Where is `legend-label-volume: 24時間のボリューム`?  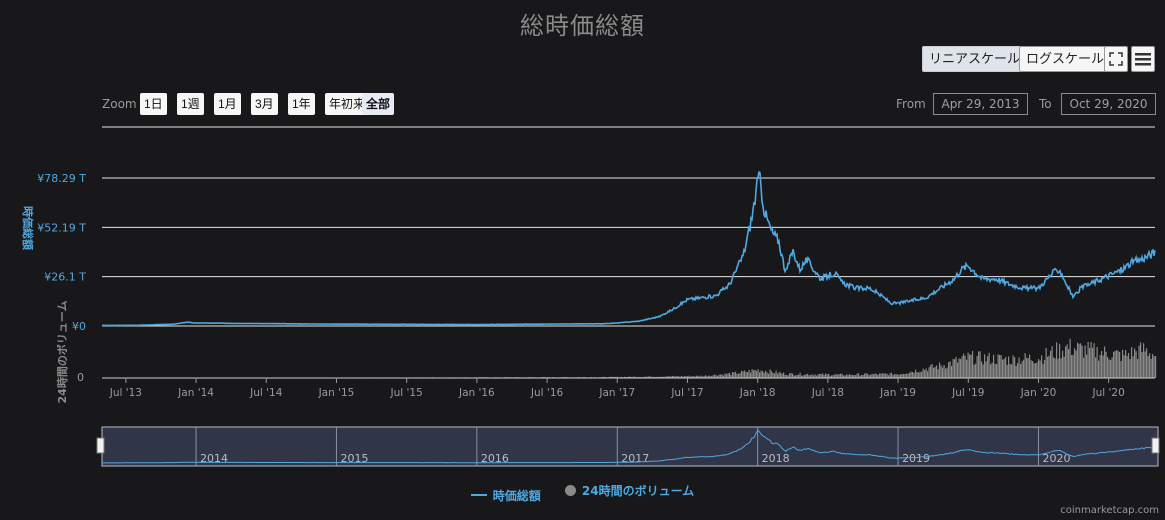 legend-label-volume: 24時間のボリューム is located at coordinates (638, 491).